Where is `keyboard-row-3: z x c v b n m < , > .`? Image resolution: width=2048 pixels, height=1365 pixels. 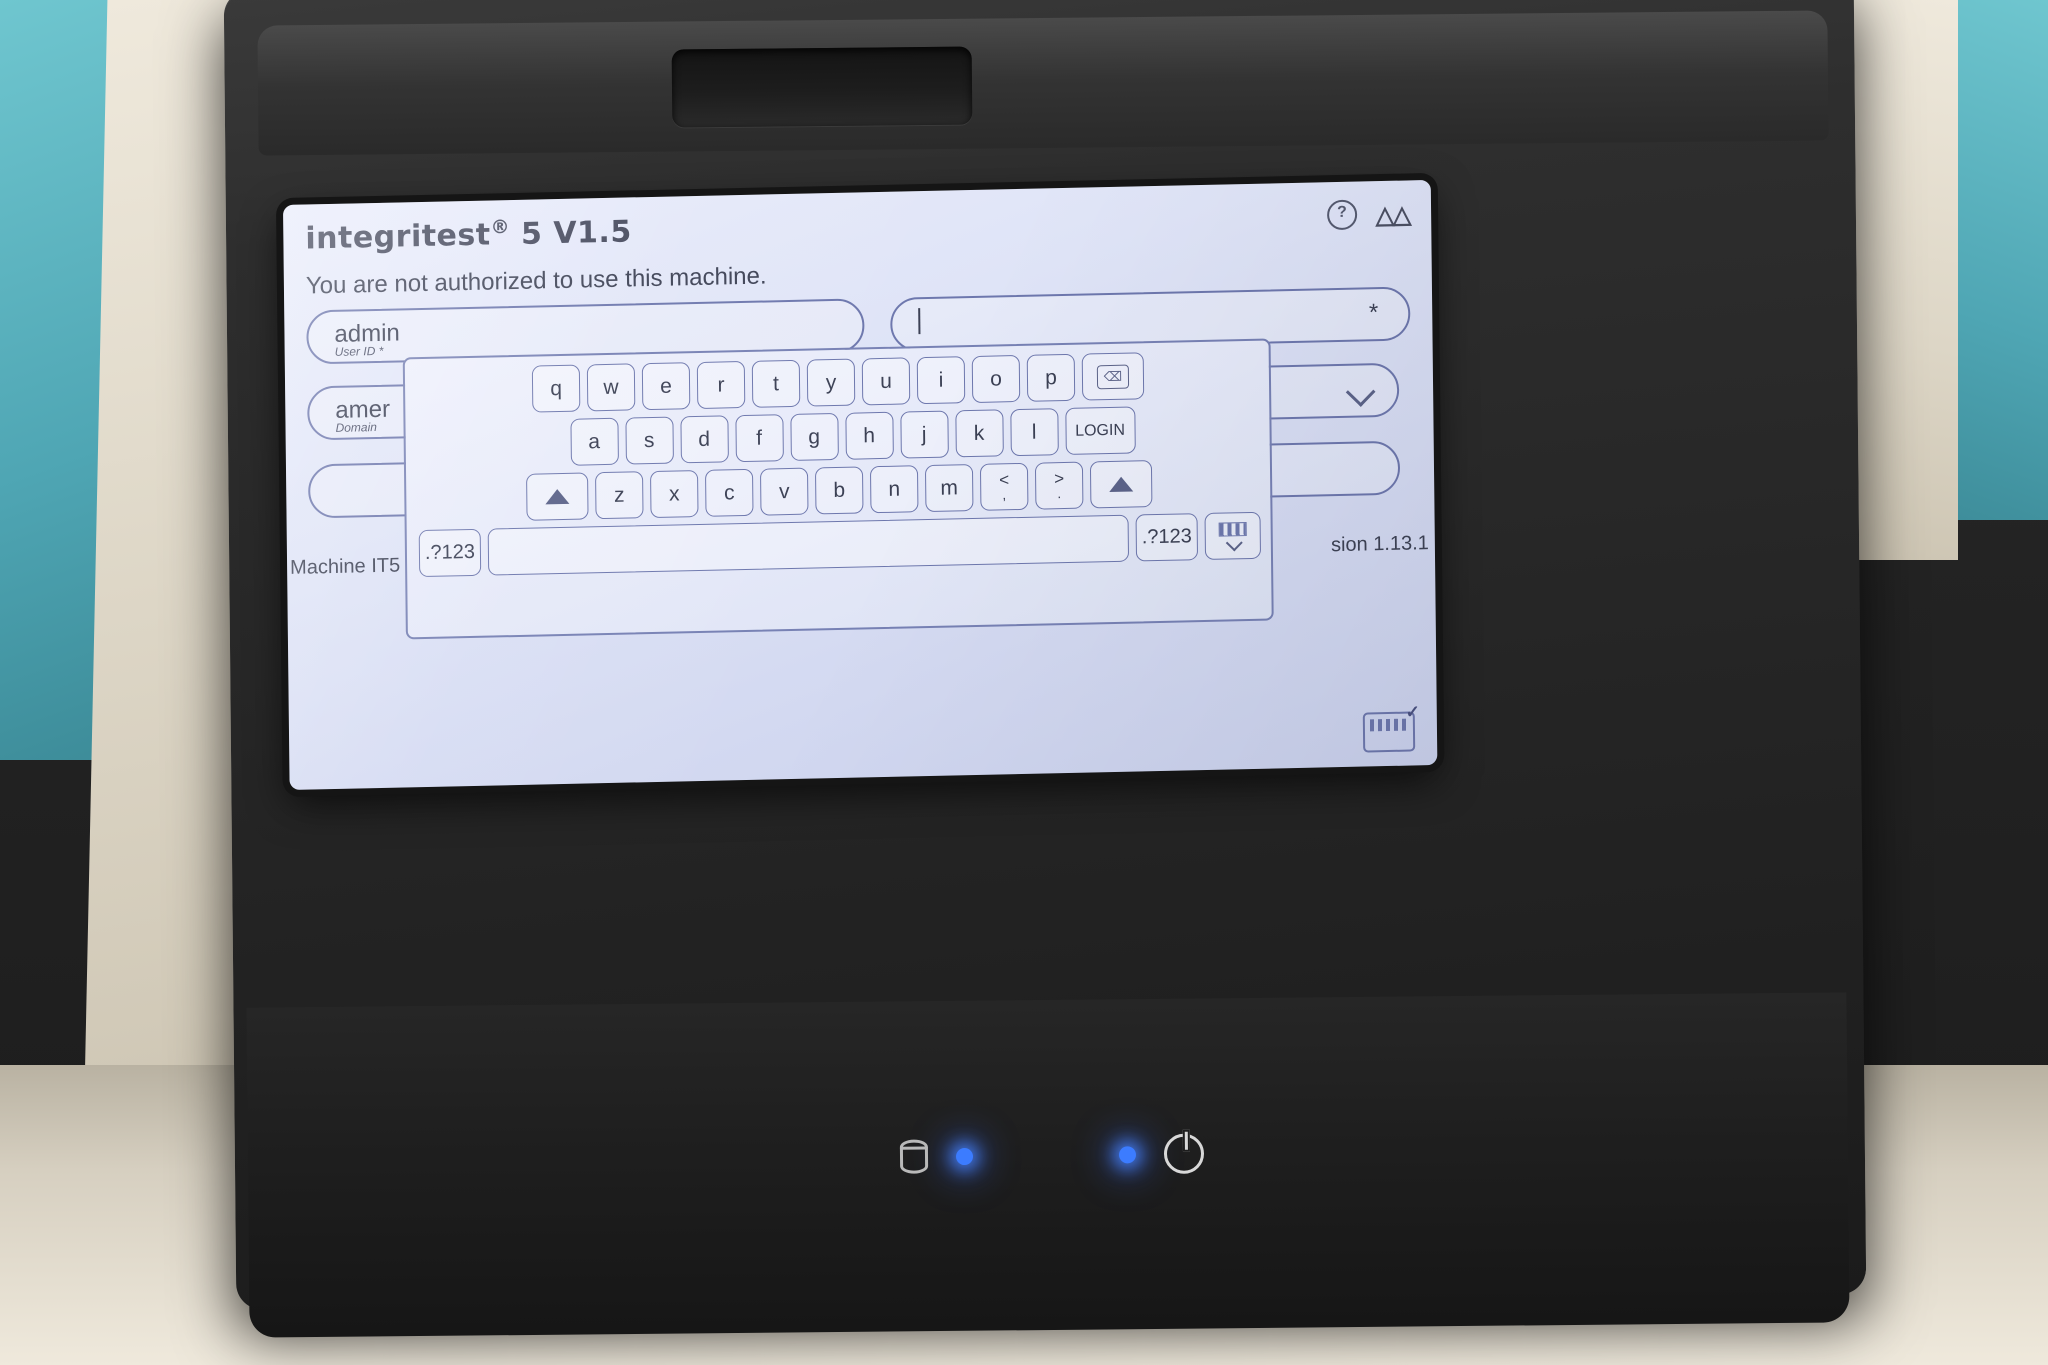
keyboard-row-3: z x c v b n m < , > . is located at coordinates (838, 490).